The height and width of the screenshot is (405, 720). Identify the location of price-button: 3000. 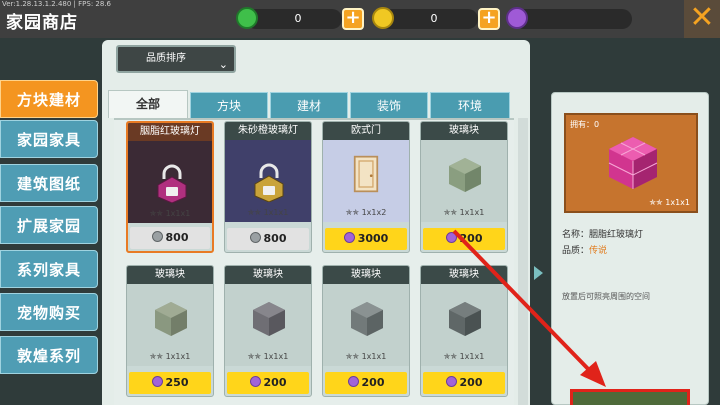
(366, 239).